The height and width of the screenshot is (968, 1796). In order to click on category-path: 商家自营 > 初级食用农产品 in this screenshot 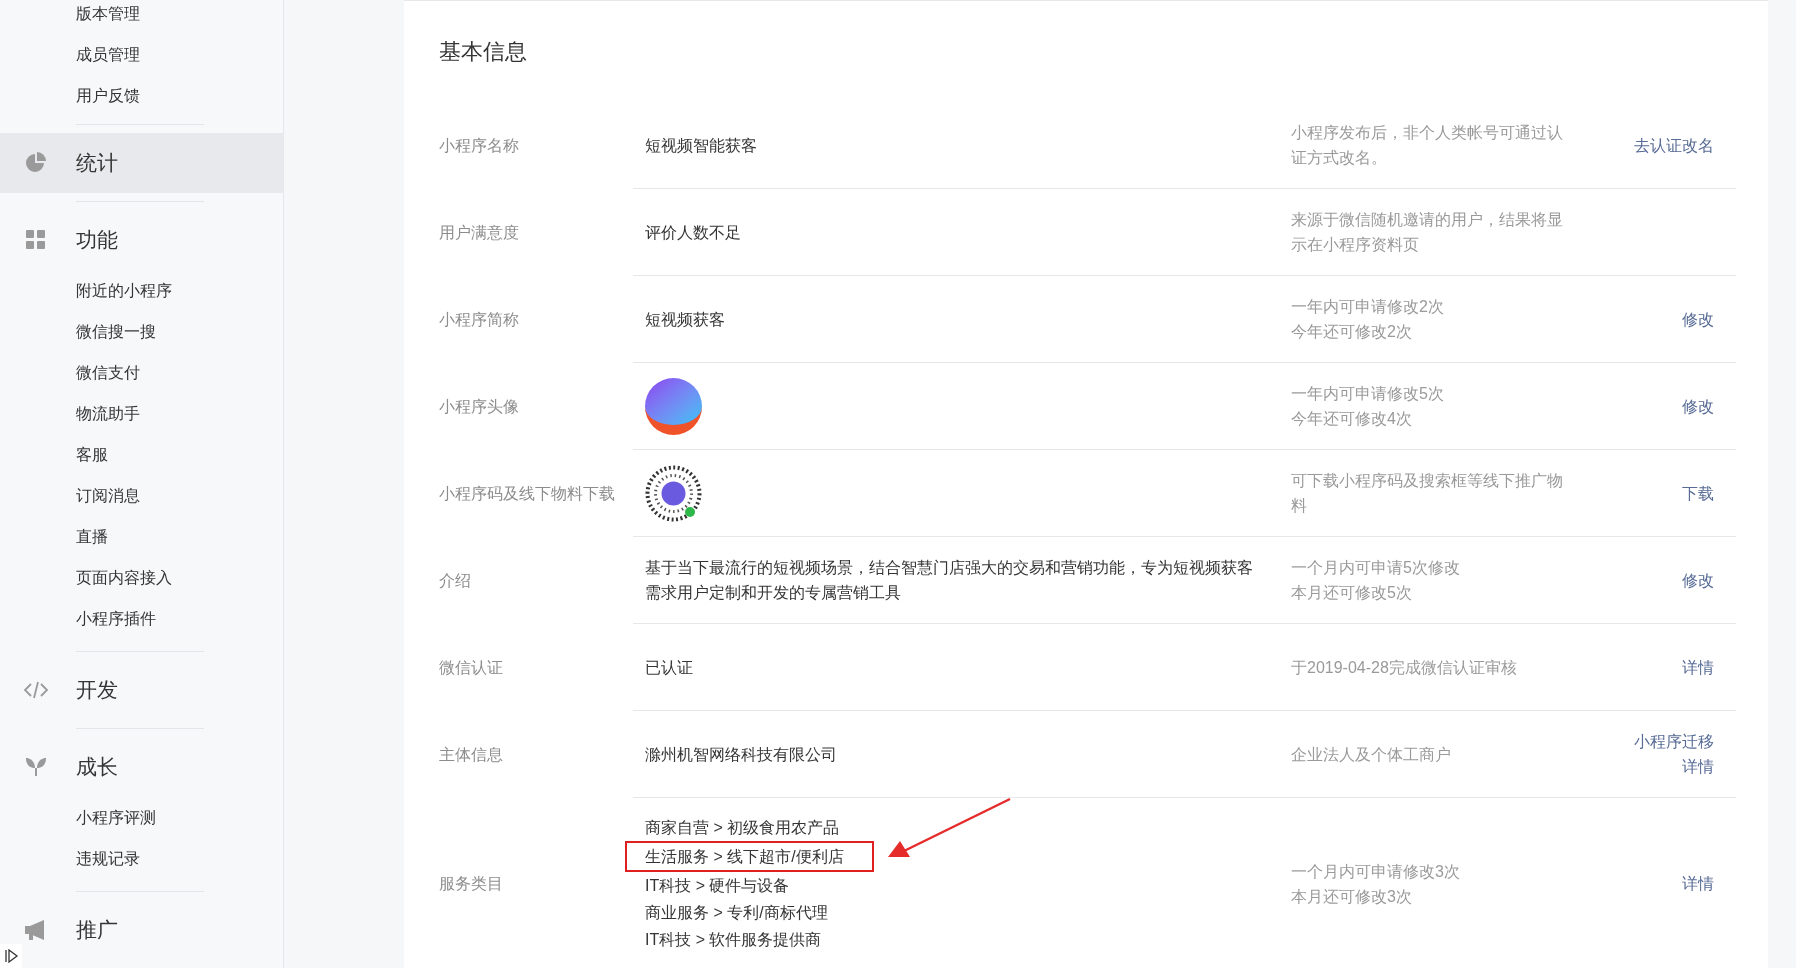, I will do `click(742, 828)`.